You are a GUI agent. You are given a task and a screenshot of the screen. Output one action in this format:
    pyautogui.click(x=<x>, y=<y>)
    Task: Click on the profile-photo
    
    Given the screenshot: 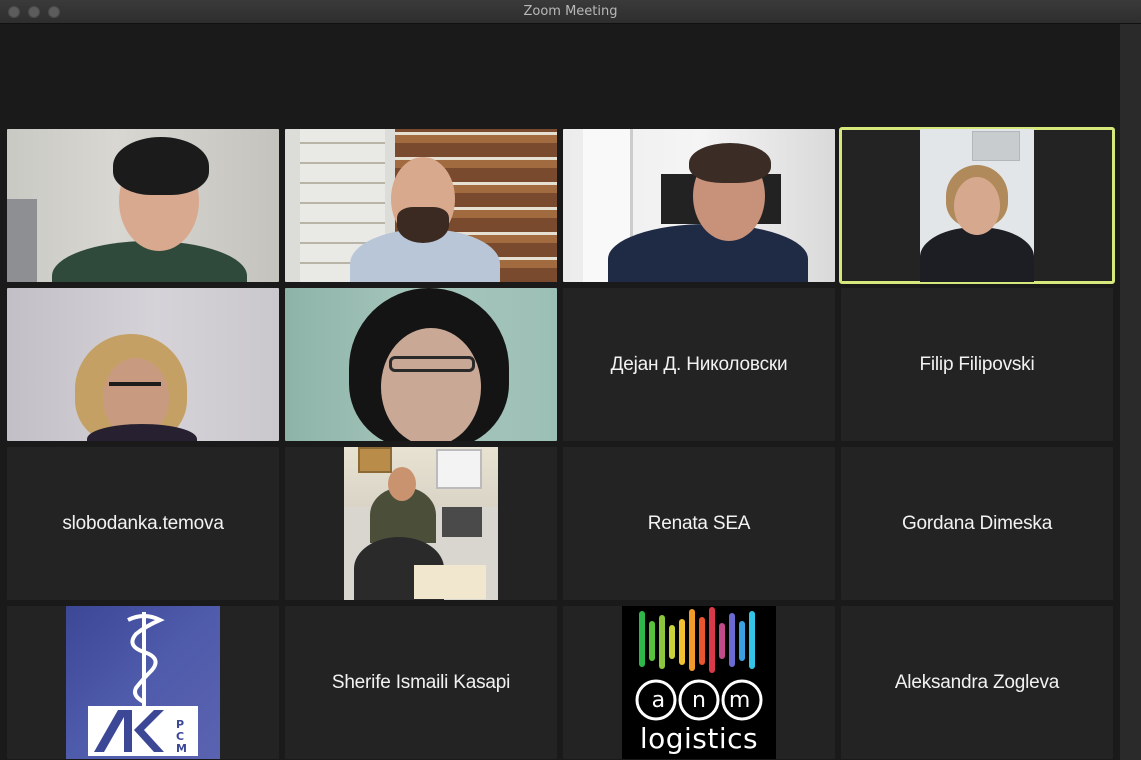 What is the action you would take?
    pyautogui.click(x=421, y=523)
    